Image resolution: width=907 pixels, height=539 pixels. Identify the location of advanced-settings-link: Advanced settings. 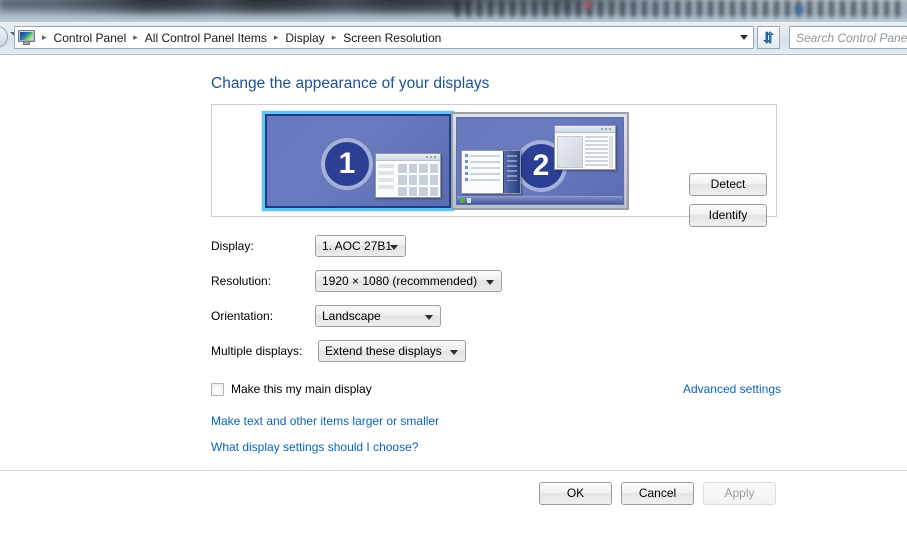
(732, 389).